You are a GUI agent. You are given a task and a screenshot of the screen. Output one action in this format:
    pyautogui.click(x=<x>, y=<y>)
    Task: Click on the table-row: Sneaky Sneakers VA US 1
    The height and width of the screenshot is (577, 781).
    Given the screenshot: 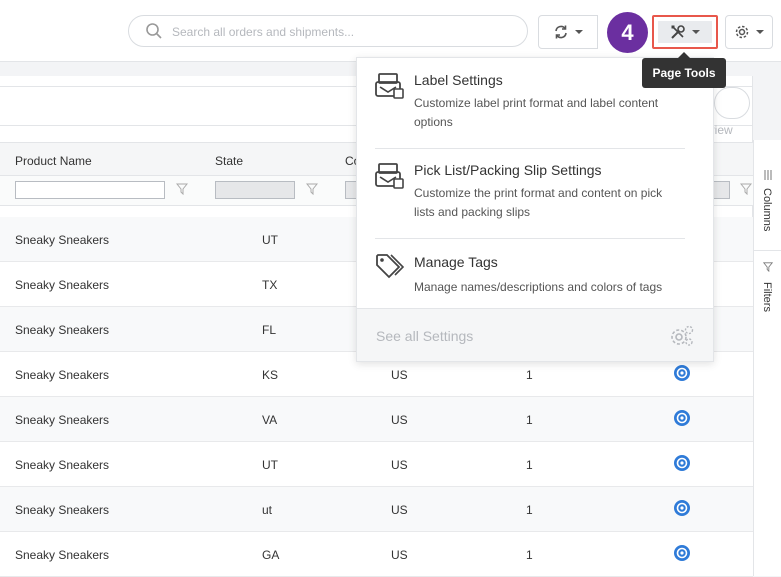 What is the action you would take?
    pyautogui.click(x=376, y=419)
    